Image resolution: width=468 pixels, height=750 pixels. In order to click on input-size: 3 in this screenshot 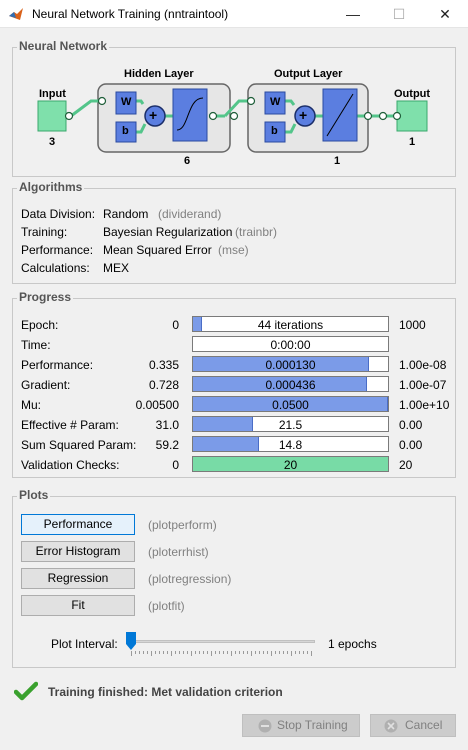, I will do `click(52, 142)`.